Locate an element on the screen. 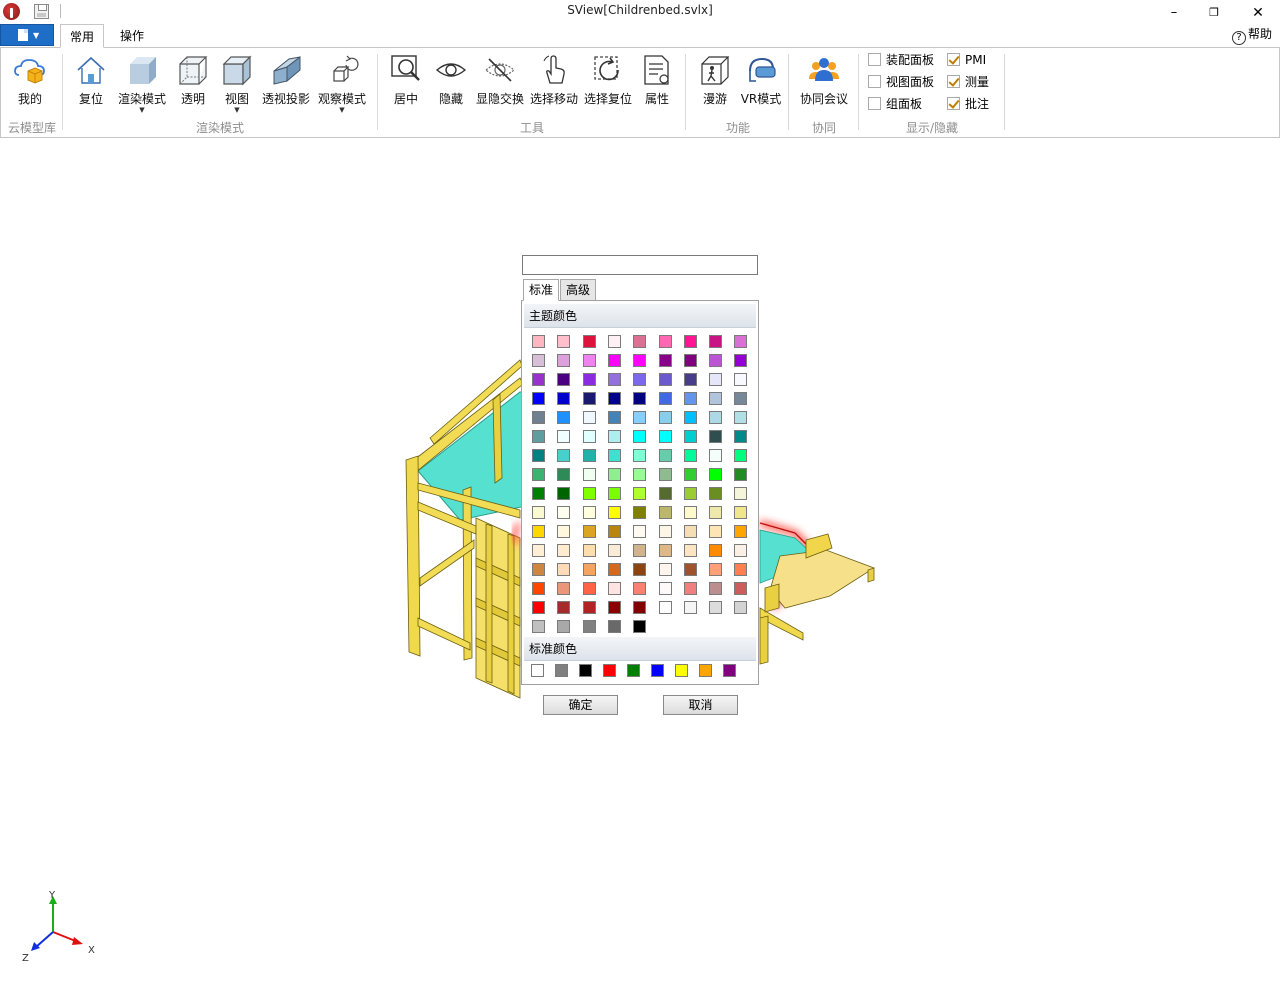 The height and width of the screenshot is (984, 1280). checkbox-pmi: PMI is located at coordinates (966, 60).